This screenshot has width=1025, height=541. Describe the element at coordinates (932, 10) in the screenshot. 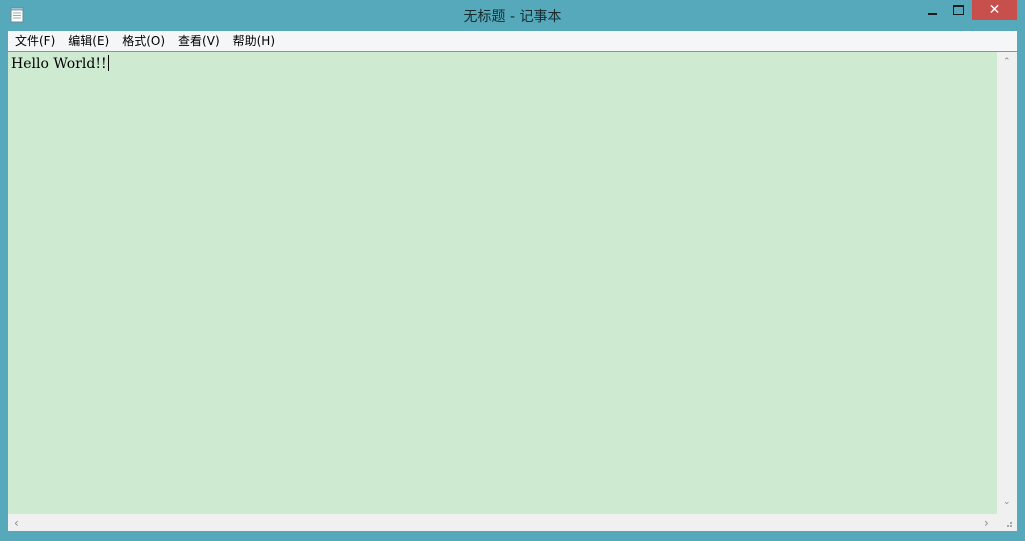

I see `minimize-button` at that location.